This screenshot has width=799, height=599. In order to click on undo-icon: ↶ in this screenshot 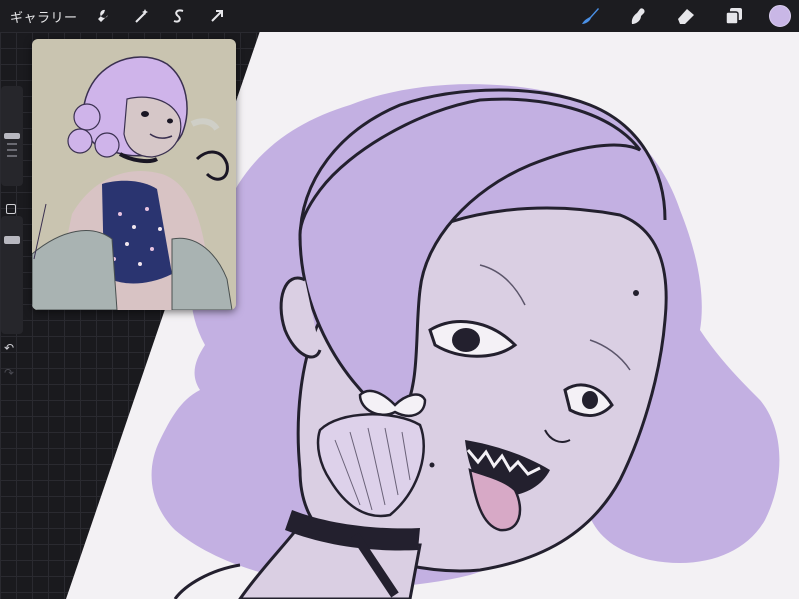, I will do `click(9, 348)`.